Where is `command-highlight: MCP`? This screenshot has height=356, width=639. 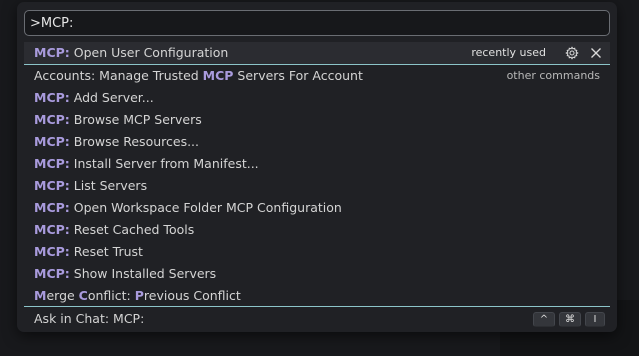
command-highlight: MCP is located at coordinates (218, 75).